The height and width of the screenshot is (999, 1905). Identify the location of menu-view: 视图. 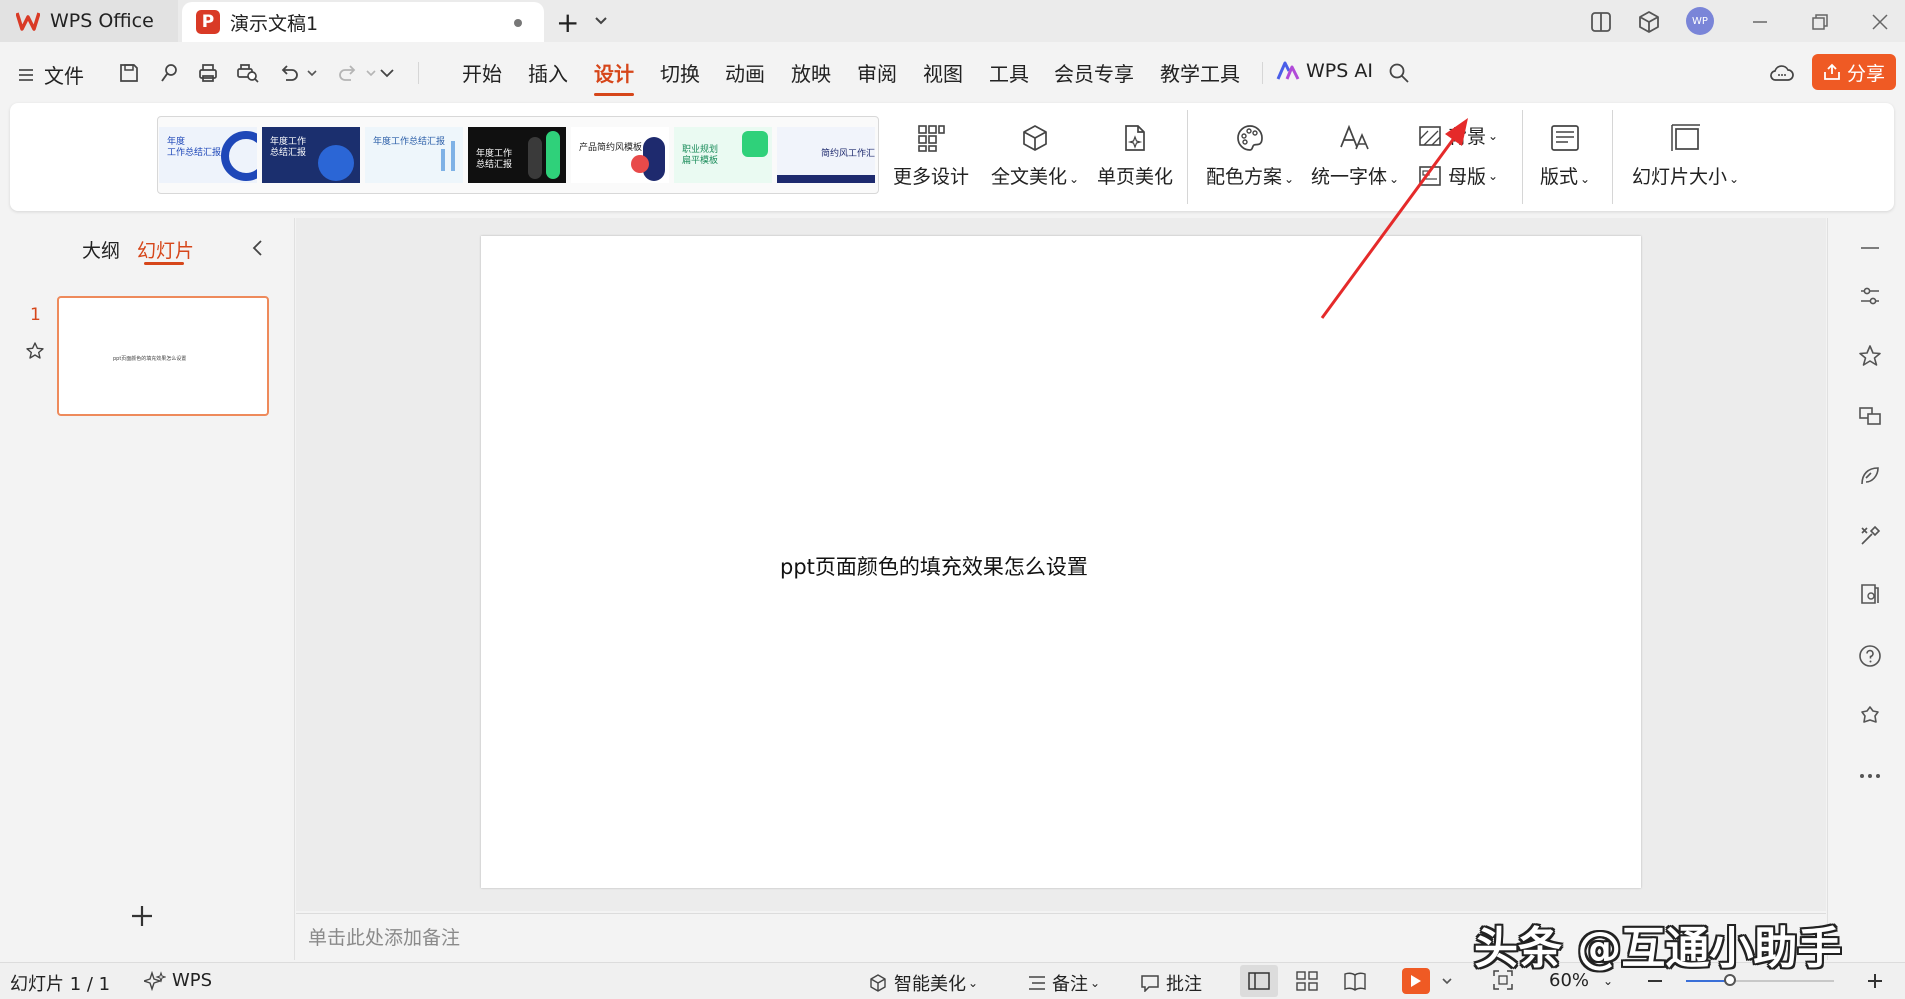
(943, 72).